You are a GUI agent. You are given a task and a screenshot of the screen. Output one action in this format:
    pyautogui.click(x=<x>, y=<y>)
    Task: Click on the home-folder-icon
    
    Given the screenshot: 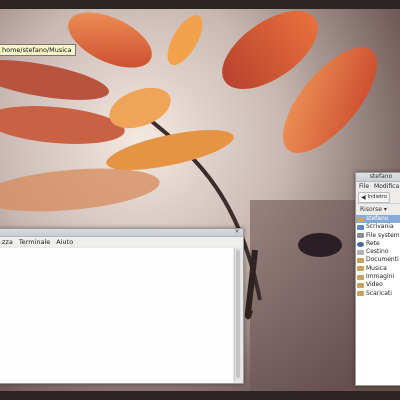 What is the action you would take?
    pyautogui.click(x=360, y=219)
    